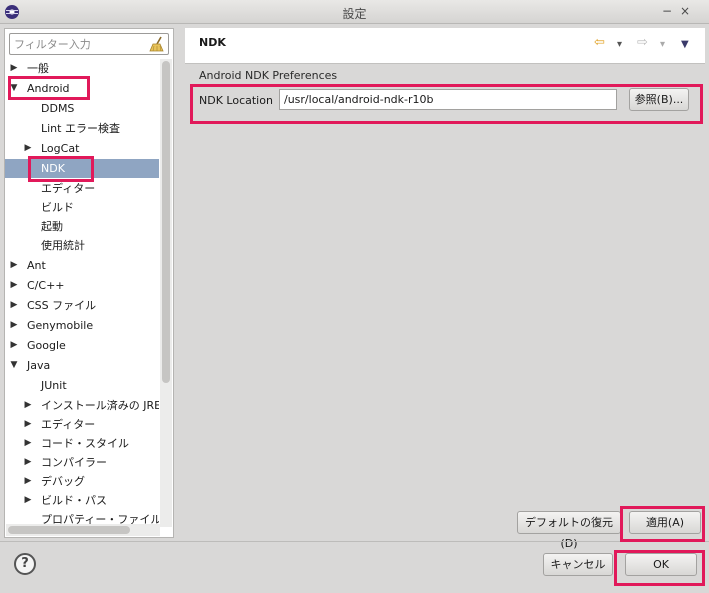 The height and width of the screenshot is (593, 709). I want to click on tree-item-logcat: ▶ LogCat, so click(82, 148).